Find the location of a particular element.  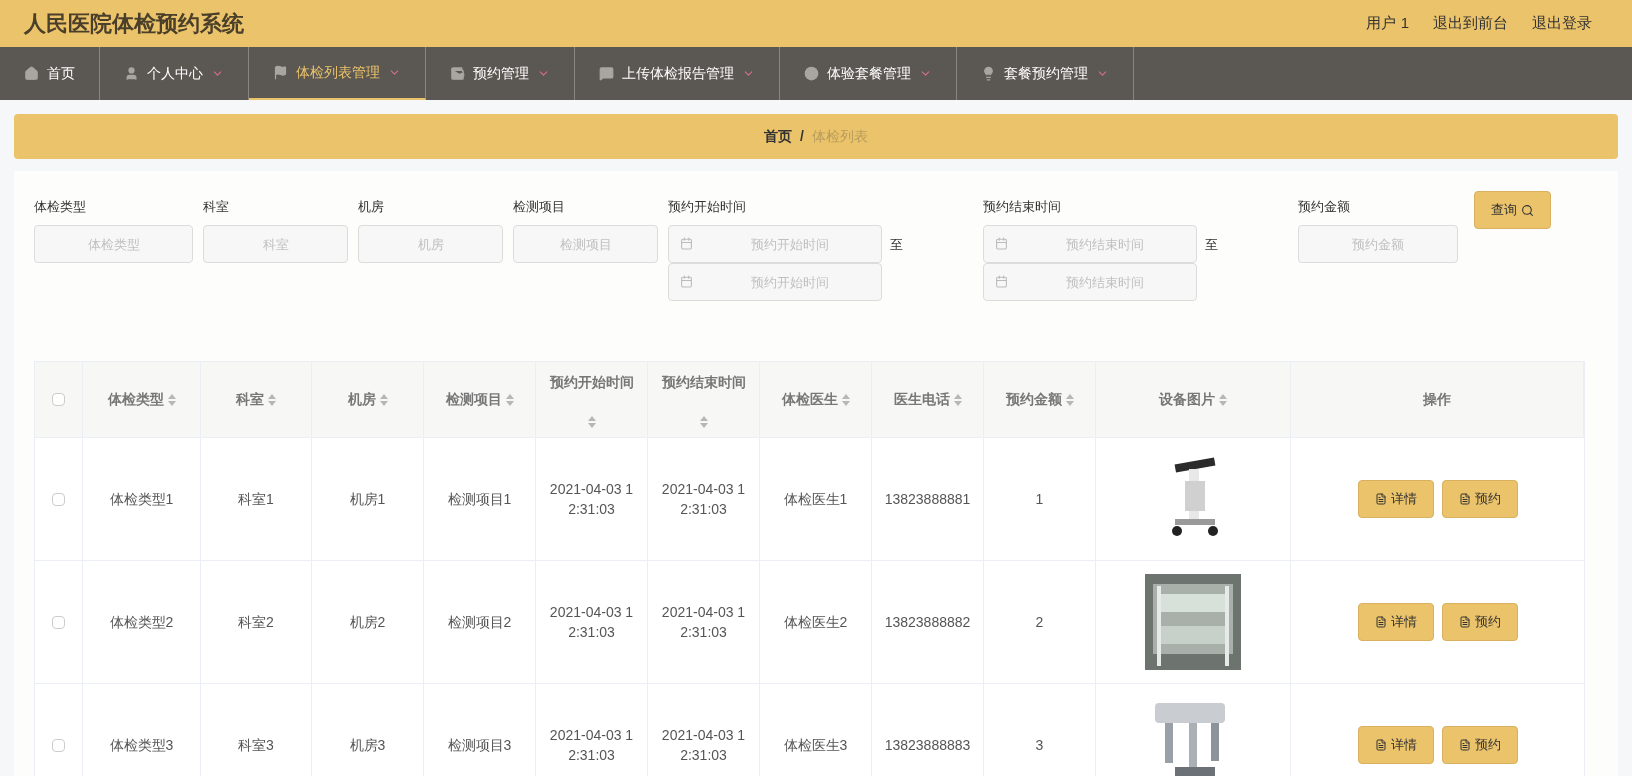

filter-label: 机房 is located at coordinates (371, 207).